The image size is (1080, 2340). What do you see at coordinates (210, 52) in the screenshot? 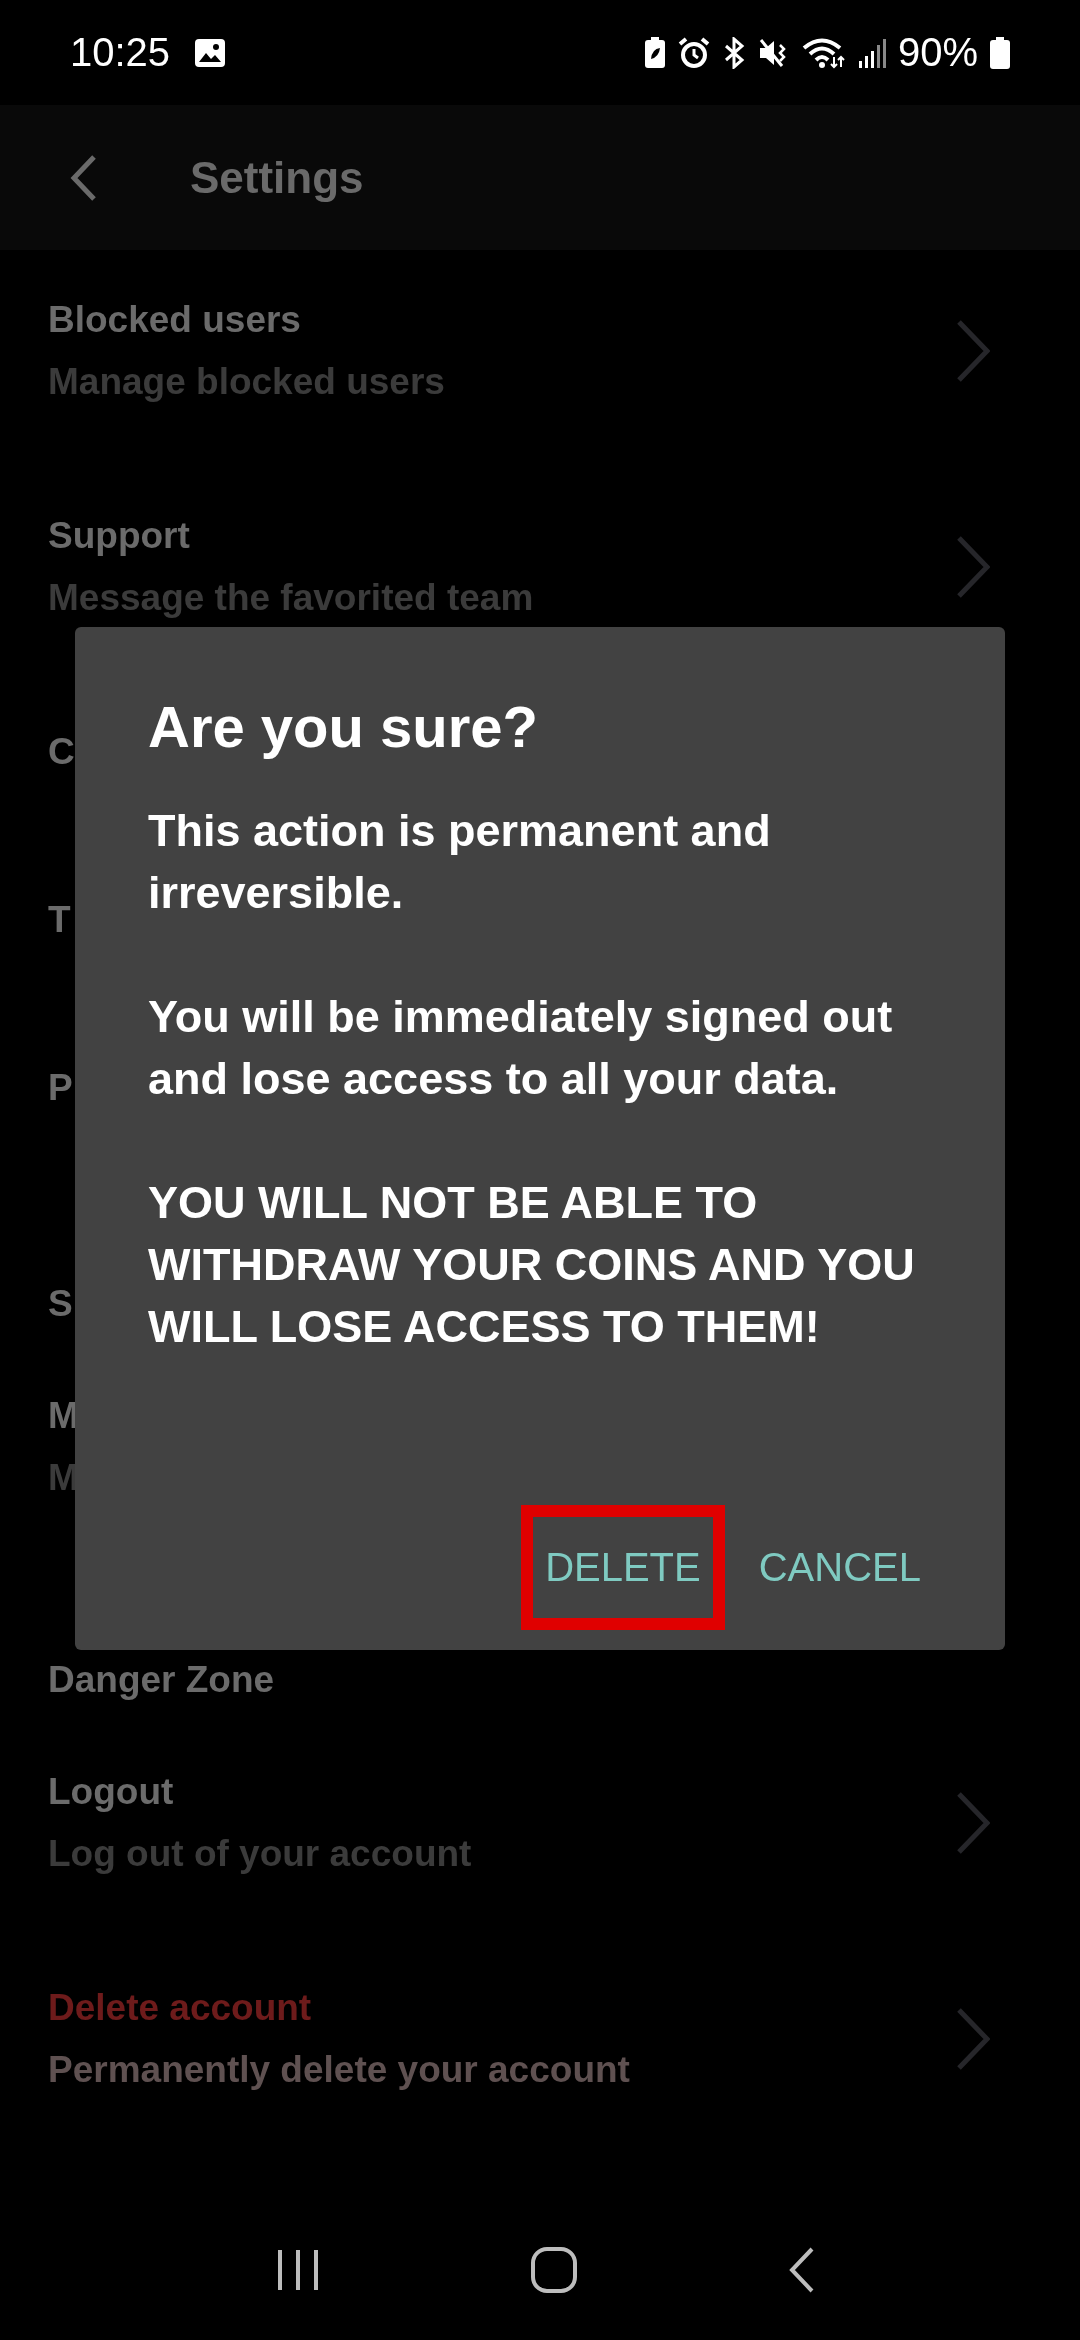
I see `image-icon` at bounding box center [210, 52].